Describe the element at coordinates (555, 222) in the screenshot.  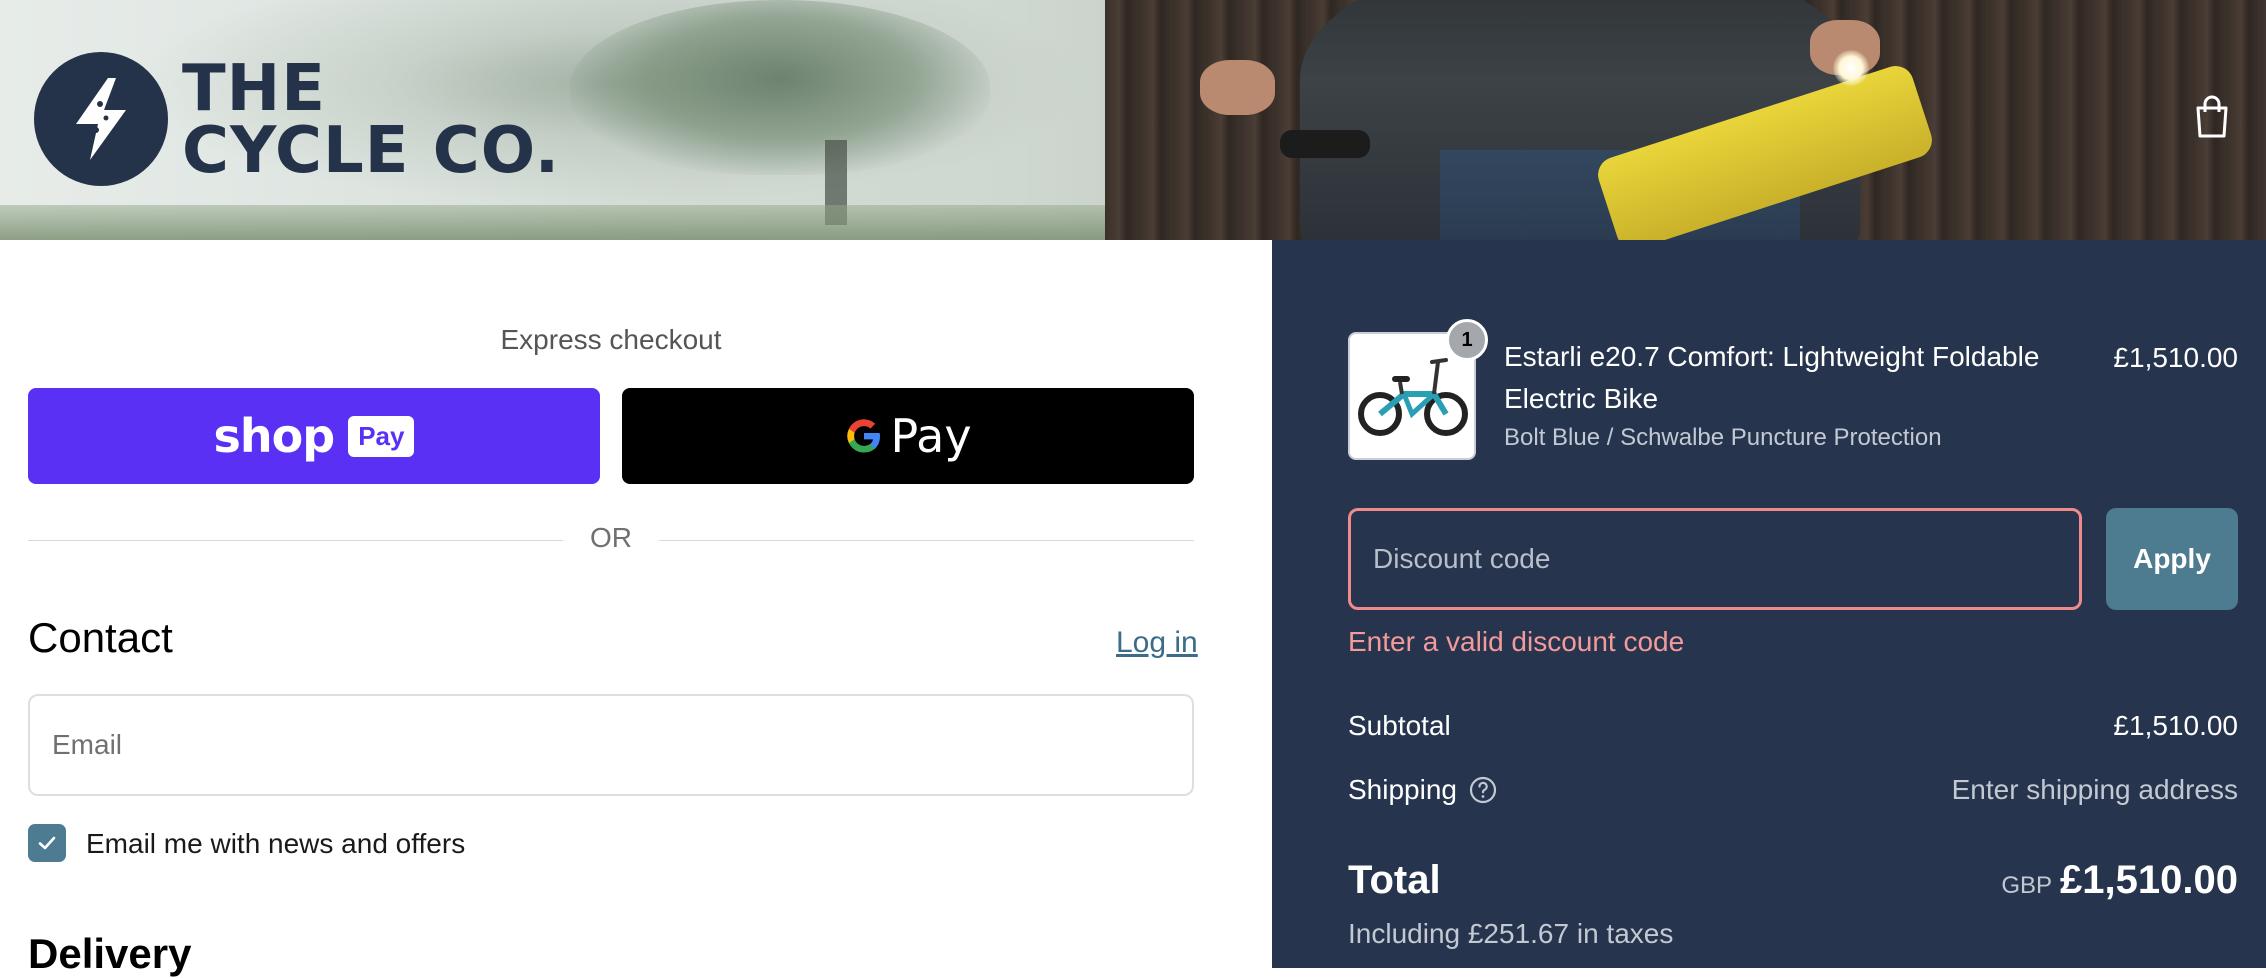
I see `banner-grass` at that location.